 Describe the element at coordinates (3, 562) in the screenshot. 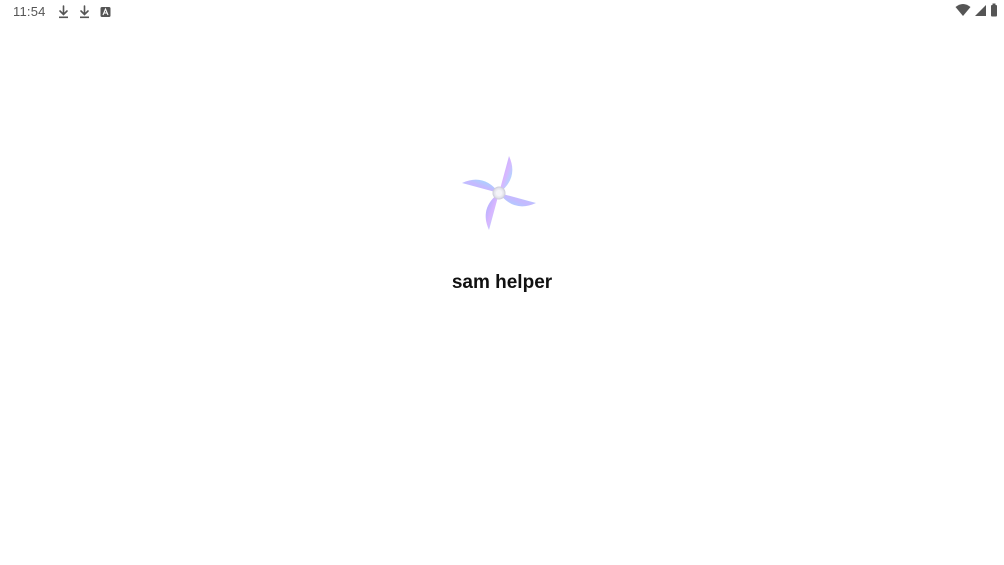

I see `corner-artifact` at that location.